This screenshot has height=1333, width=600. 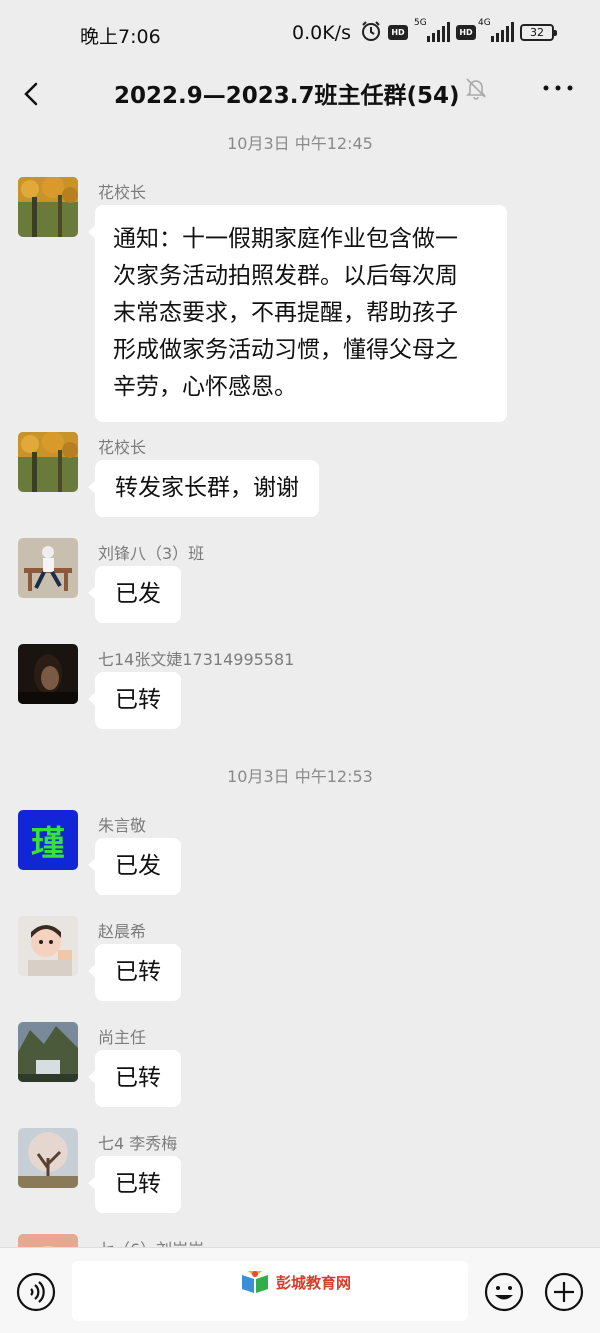 What do you see at coordinates (420, 23) in the screenshot?
I see `network-type-label: 5G` at bounding box center [420, 23].